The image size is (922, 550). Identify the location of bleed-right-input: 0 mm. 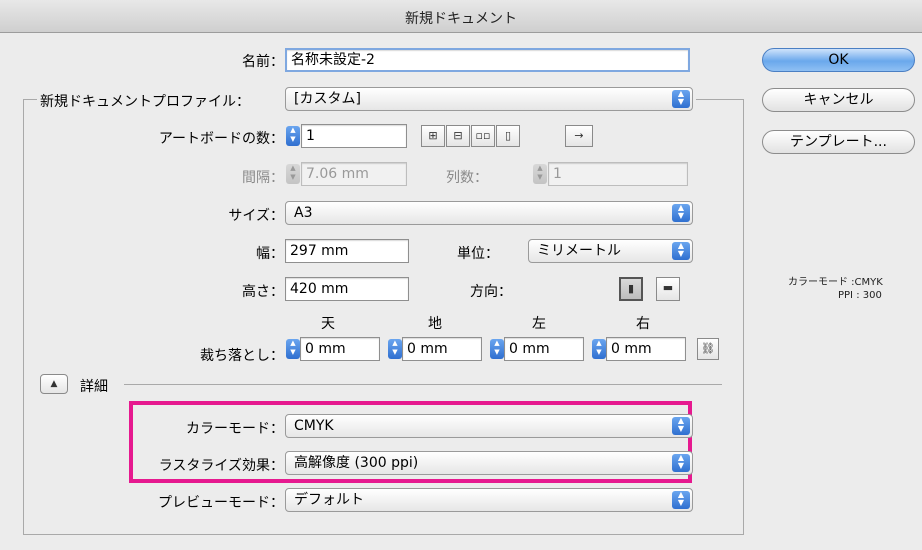
(646, 349).